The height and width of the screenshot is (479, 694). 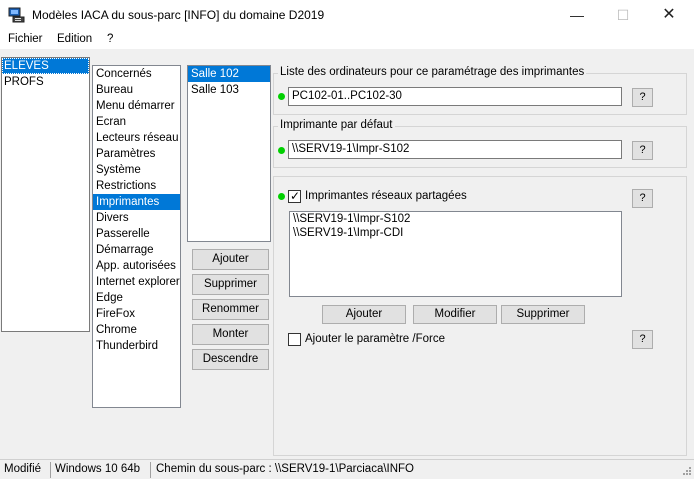 What do you see at coordinates (230, 284) in the screenshot?
I see `delete-room-button: Supprimer` at bounding box center [230, 284].